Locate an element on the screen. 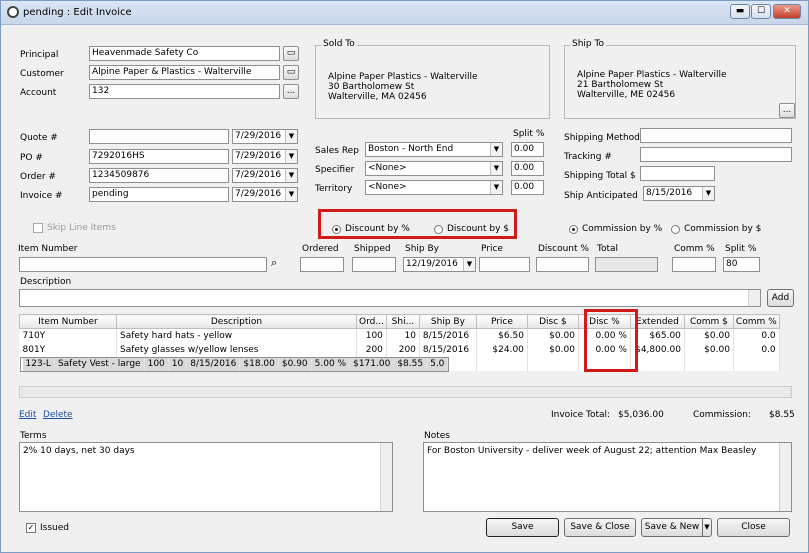  add-button: Add is located at coordinates (780, 298).